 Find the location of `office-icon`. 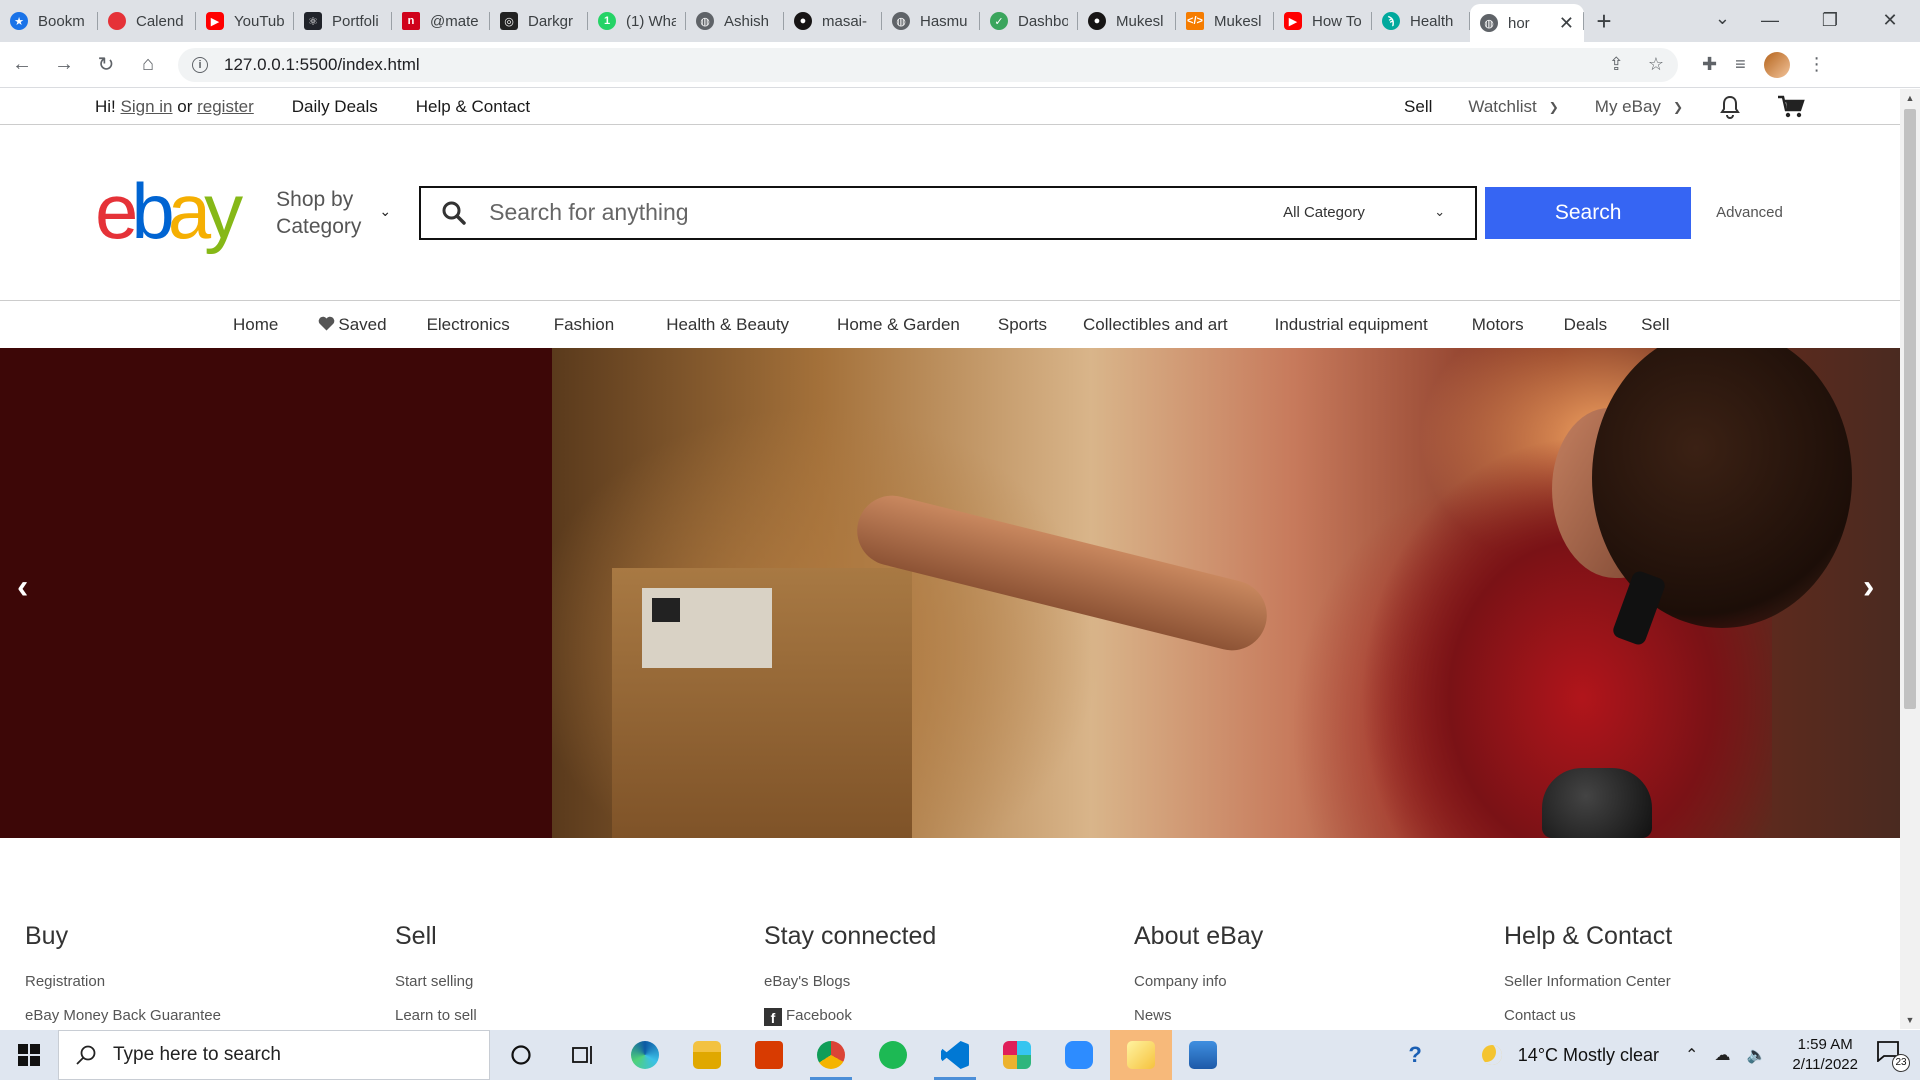

office-icon is located at coordinates (769, 1055).